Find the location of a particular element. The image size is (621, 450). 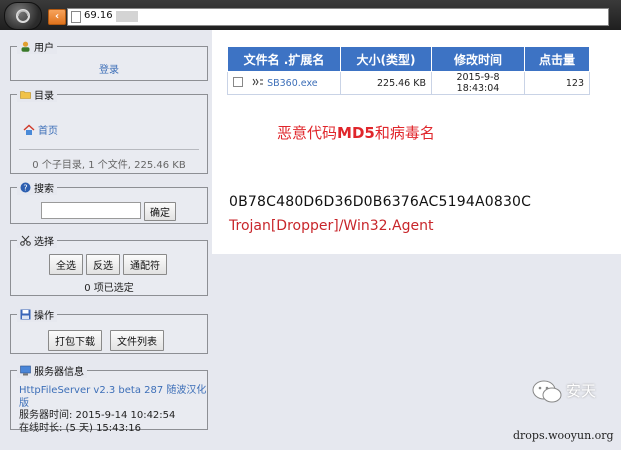

scissors-icon is located at coordinates (25, 240).